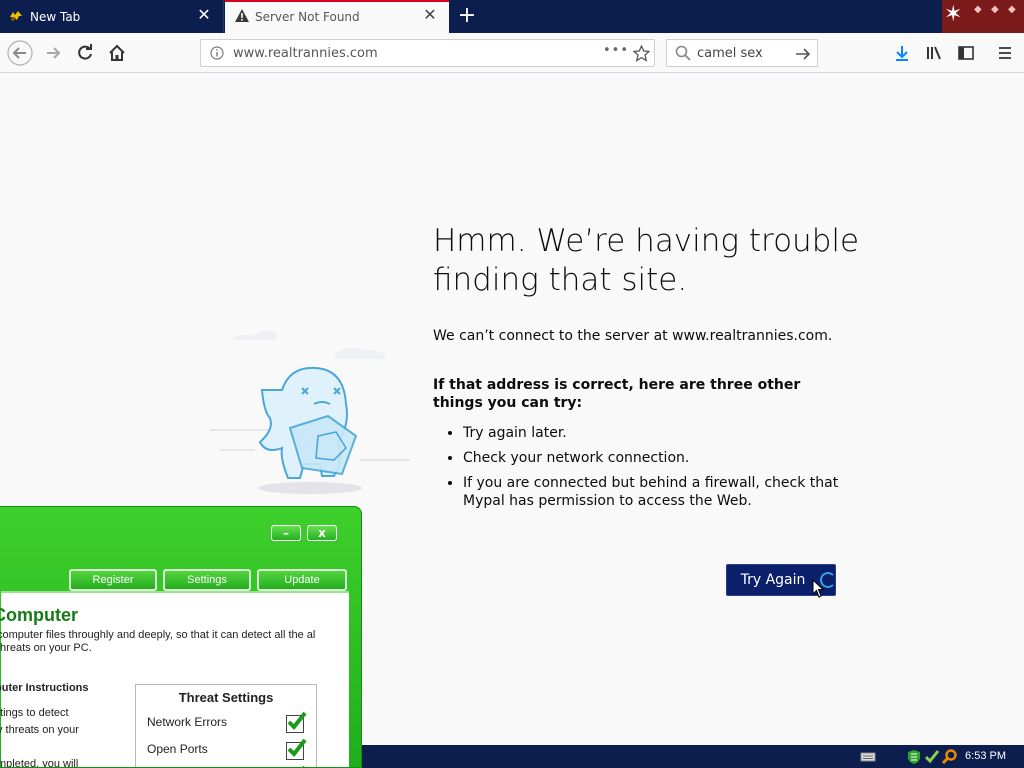  I want to click on close-window-icon: ◆, so click(1012, 9).